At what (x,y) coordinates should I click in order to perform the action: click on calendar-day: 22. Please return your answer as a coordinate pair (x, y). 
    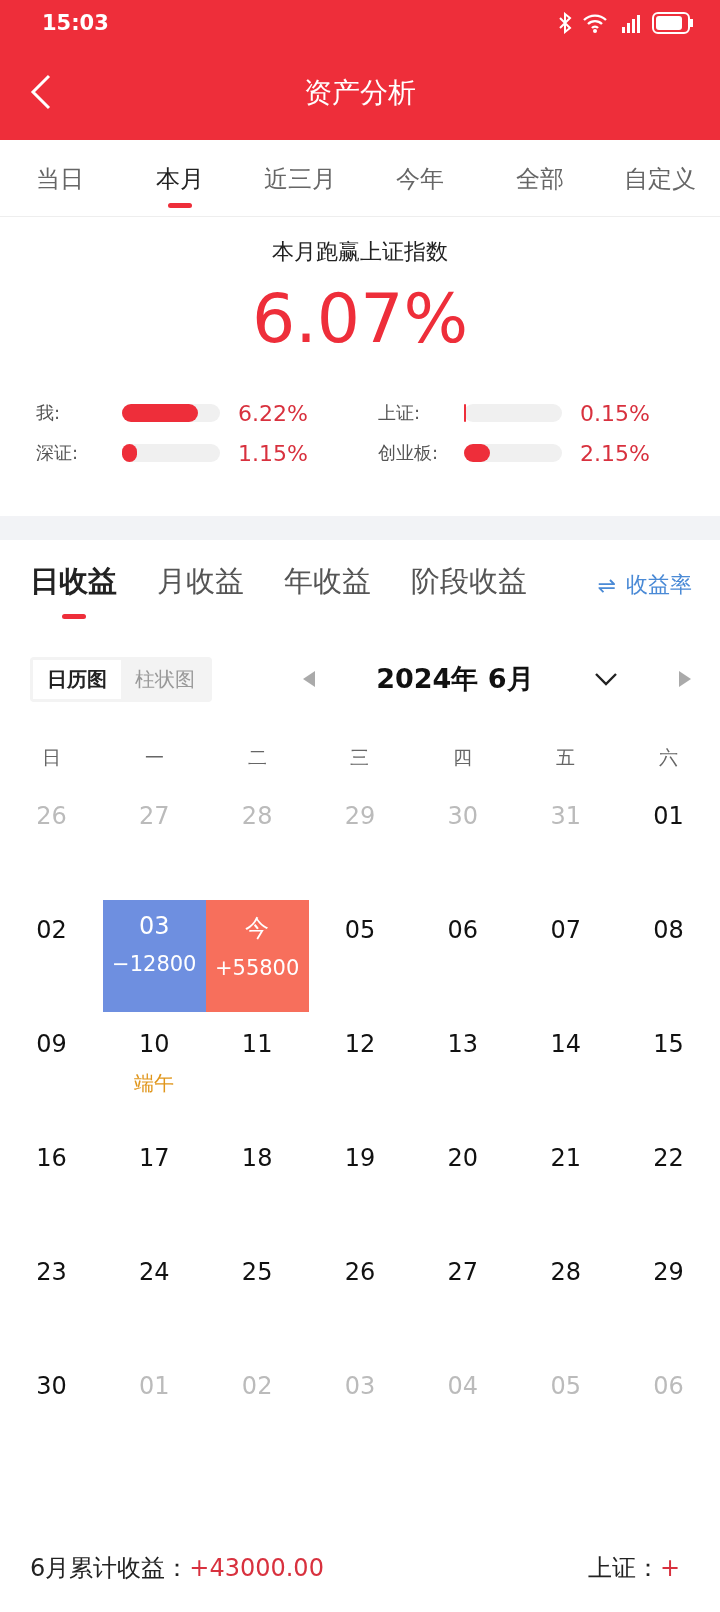
    Looking at the image, I should click on (668, 1158).